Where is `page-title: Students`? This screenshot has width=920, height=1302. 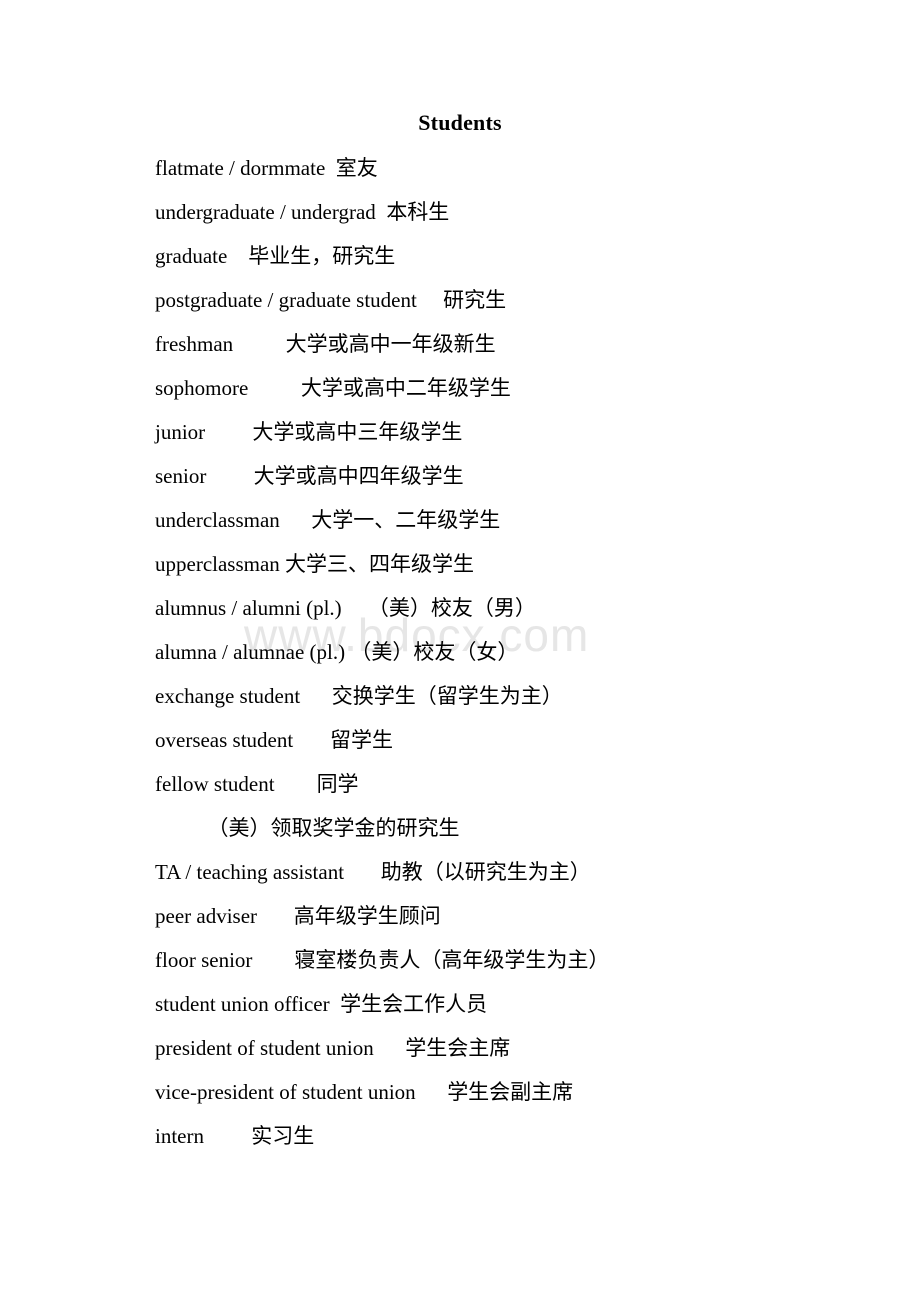
page-title: Students is located at coordinates (460, 122).